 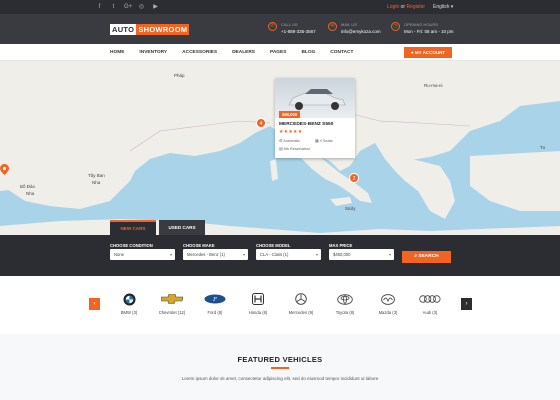 I want to click on site-logo: AUTO SHOWROOM, so click(x=150, y=29).